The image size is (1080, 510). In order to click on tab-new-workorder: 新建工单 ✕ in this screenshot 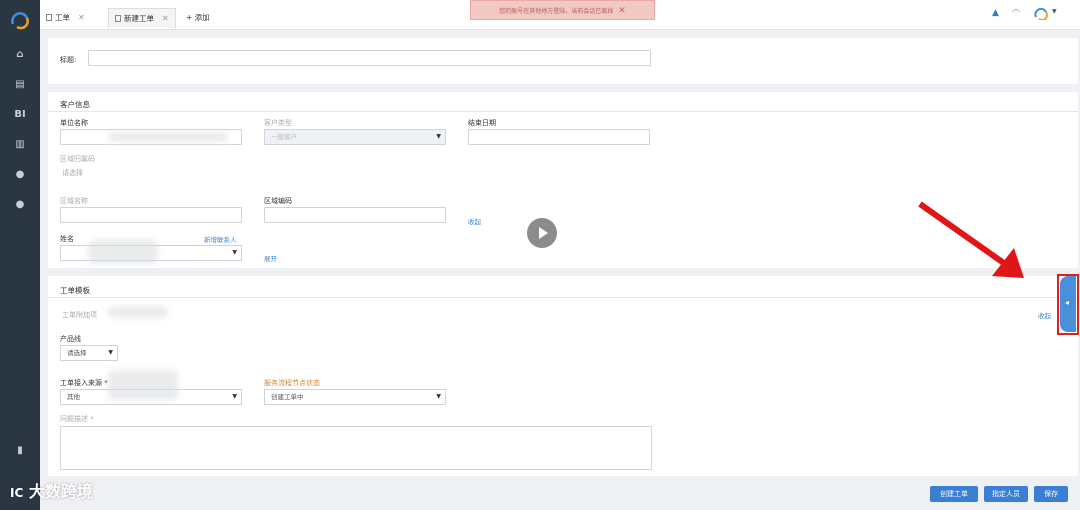, I will do `click(142, 18)`.